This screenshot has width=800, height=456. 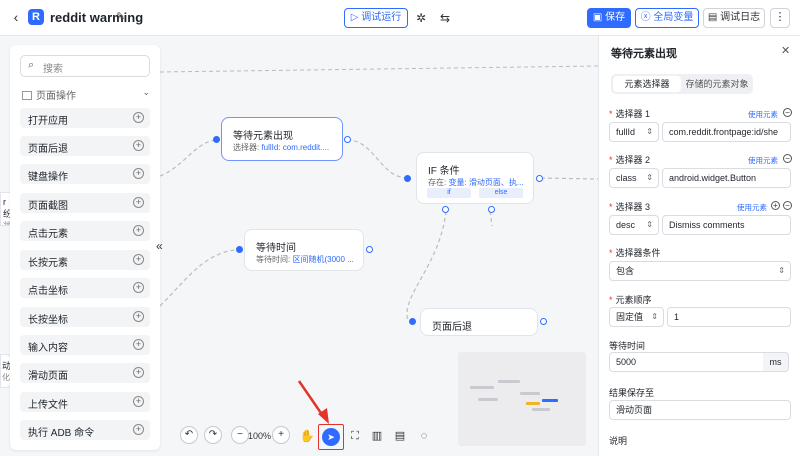 I want to click on zoom-out-icon: −, so click(x=240, y=435).